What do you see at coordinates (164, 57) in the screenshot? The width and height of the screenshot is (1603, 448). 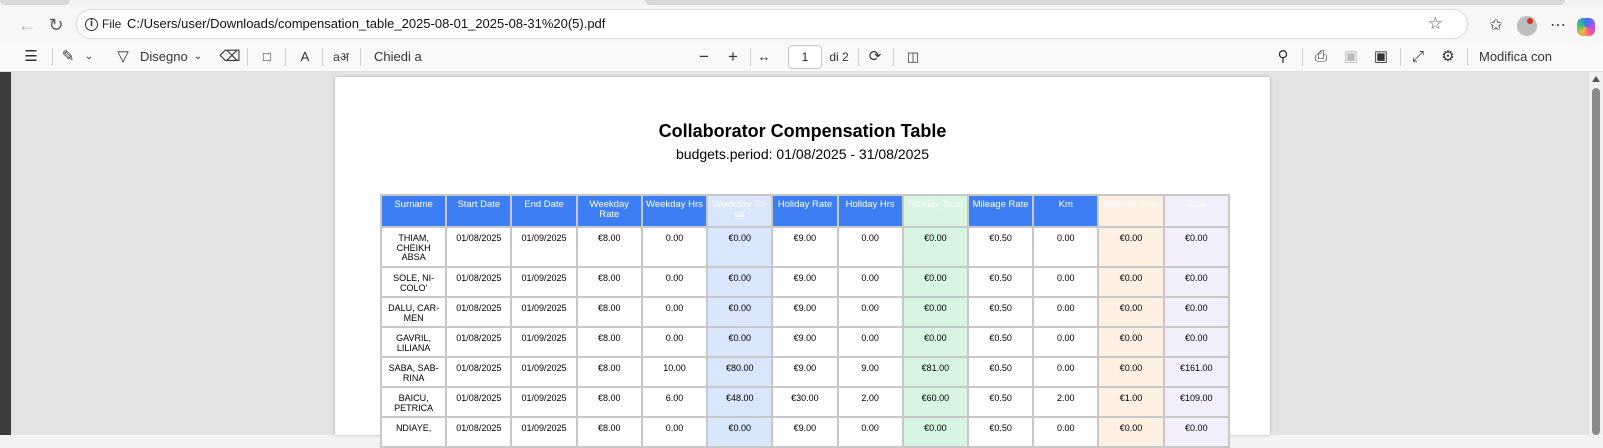 I see `draw-button: Disegno` at bounding box center [164, 57].